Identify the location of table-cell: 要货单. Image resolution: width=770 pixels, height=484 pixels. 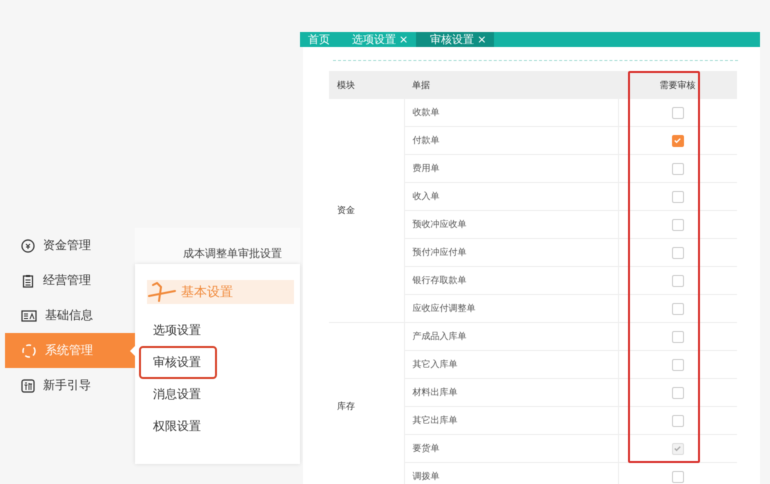
(511, 448).